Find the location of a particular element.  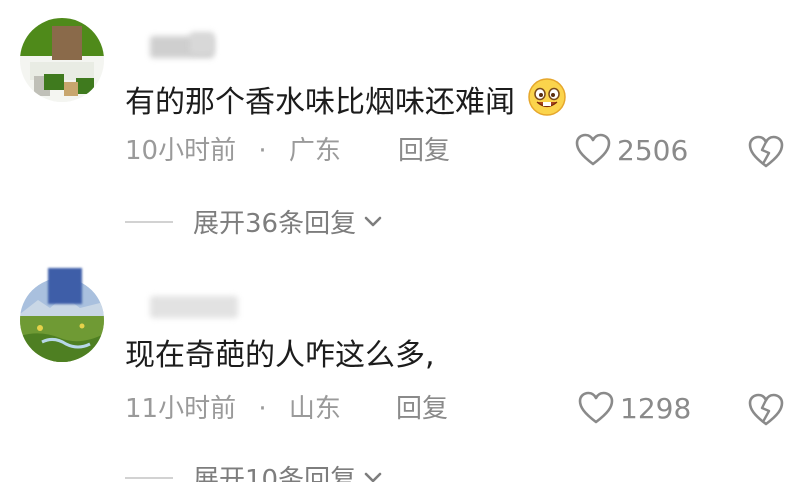

expand-replies-label: 展开36条回复 is located at coordinates (275, 224).